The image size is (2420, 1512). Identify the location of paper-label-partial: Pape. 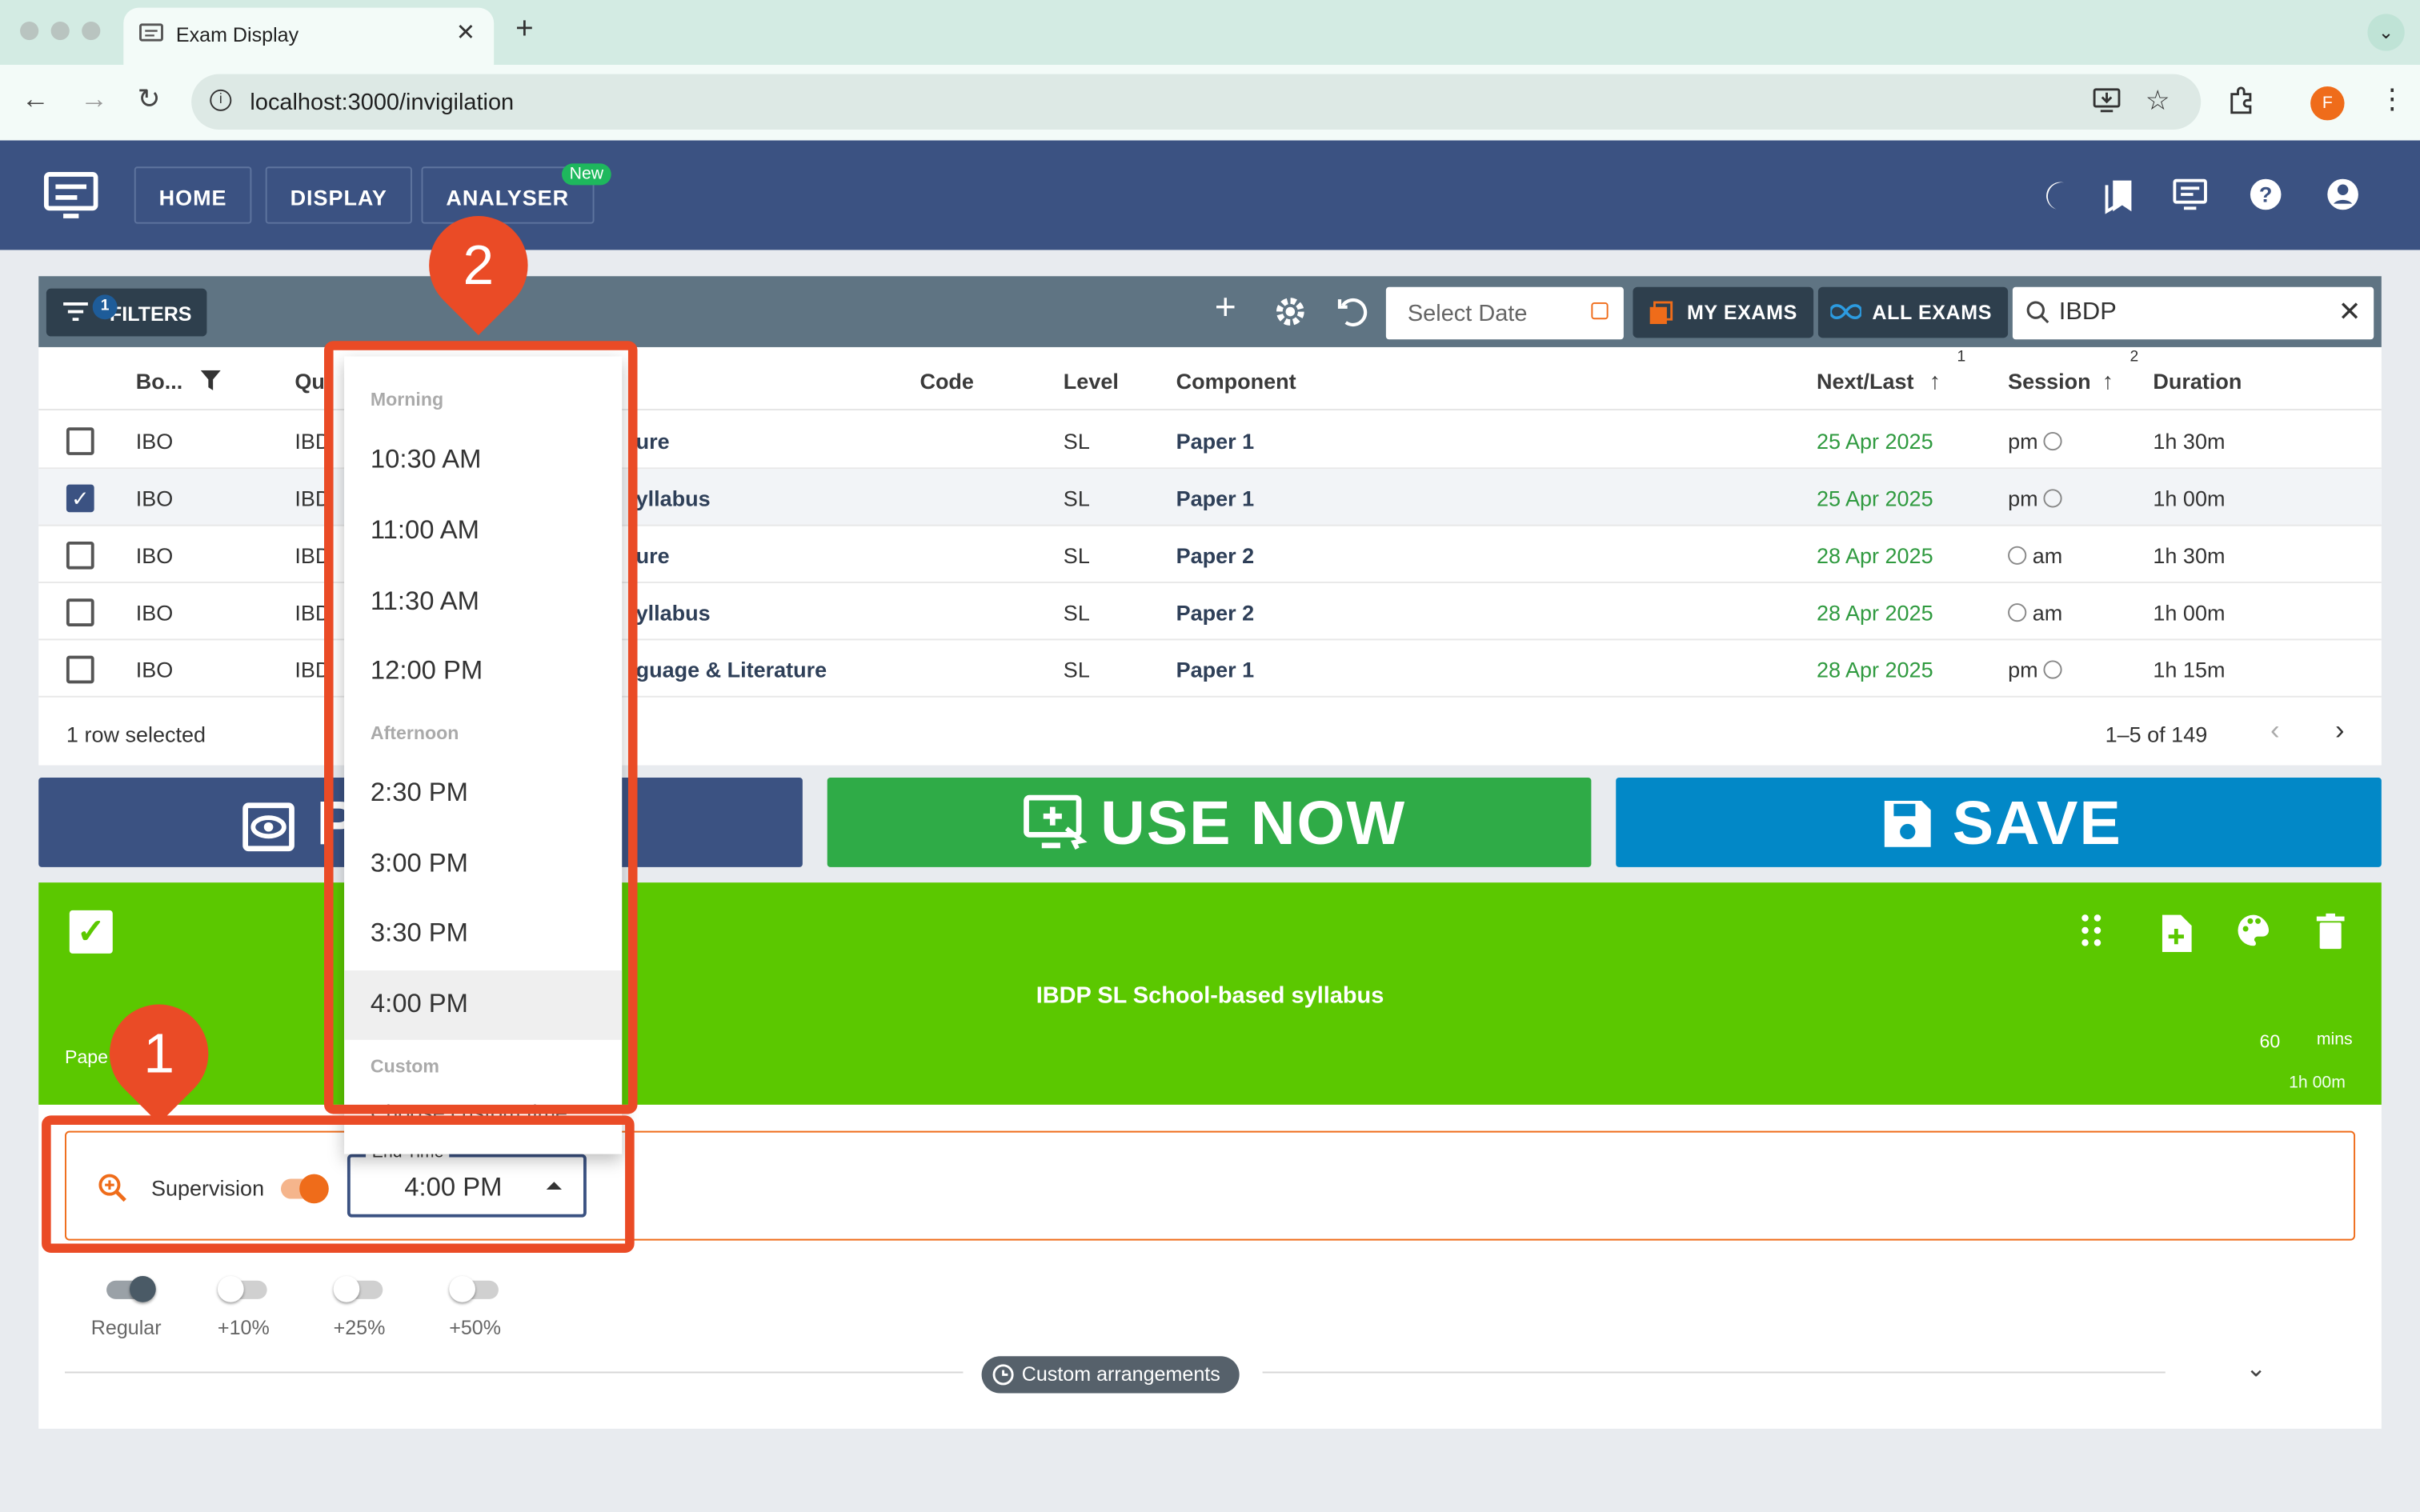
(87, 1057).